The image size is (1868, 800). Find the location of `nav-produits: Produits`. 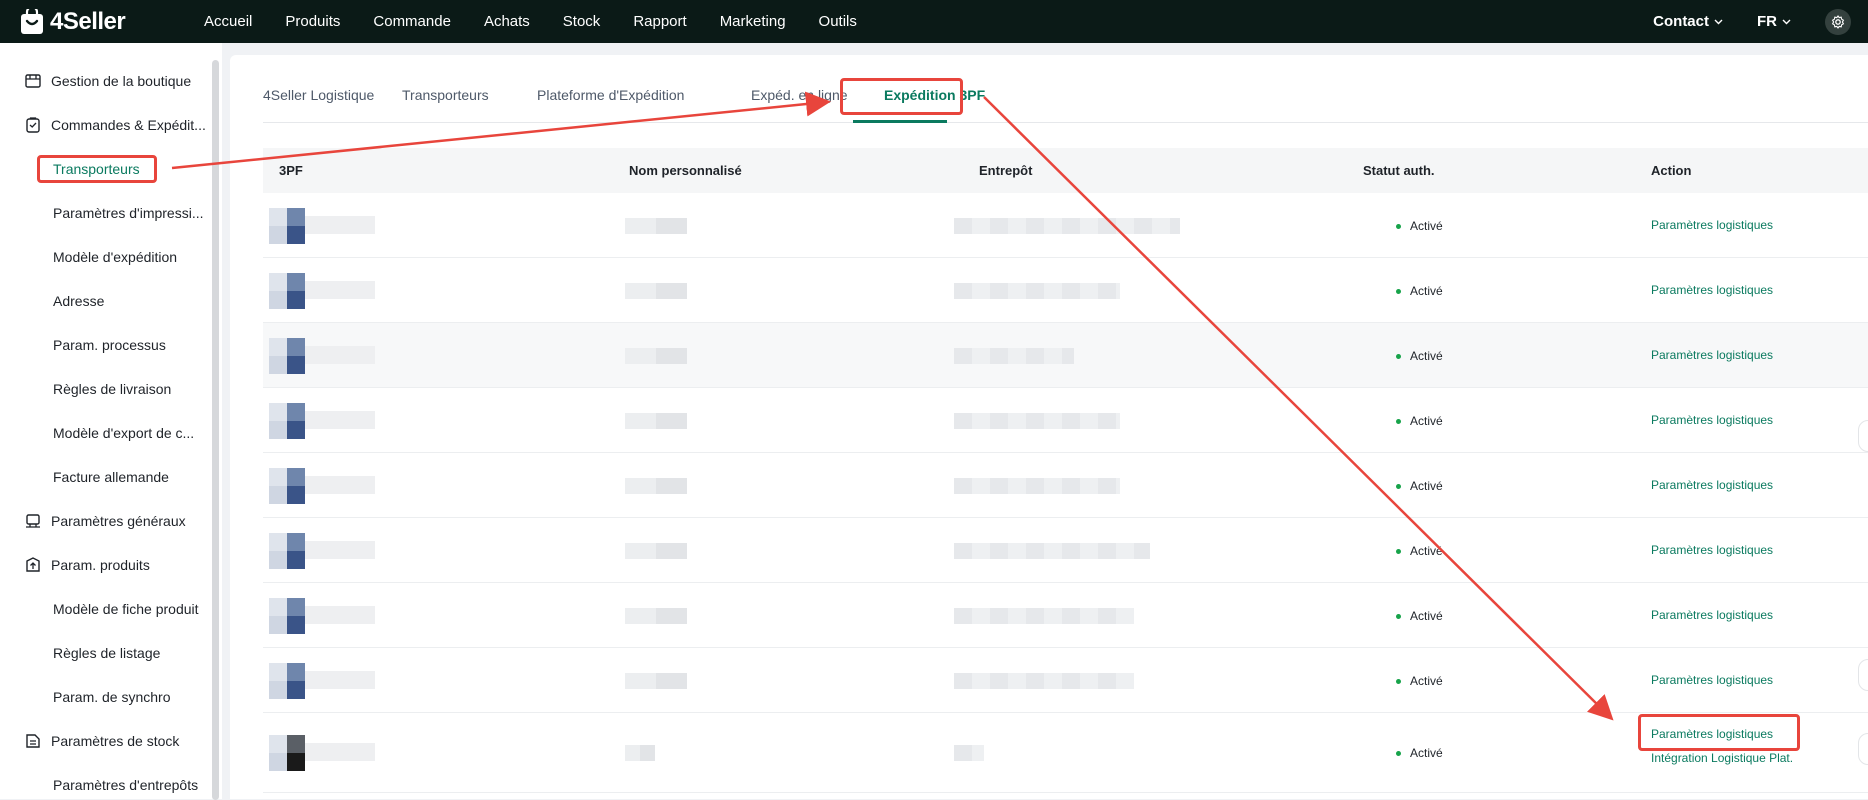

nav-produits: Produits is located at coordinates (312, 21).